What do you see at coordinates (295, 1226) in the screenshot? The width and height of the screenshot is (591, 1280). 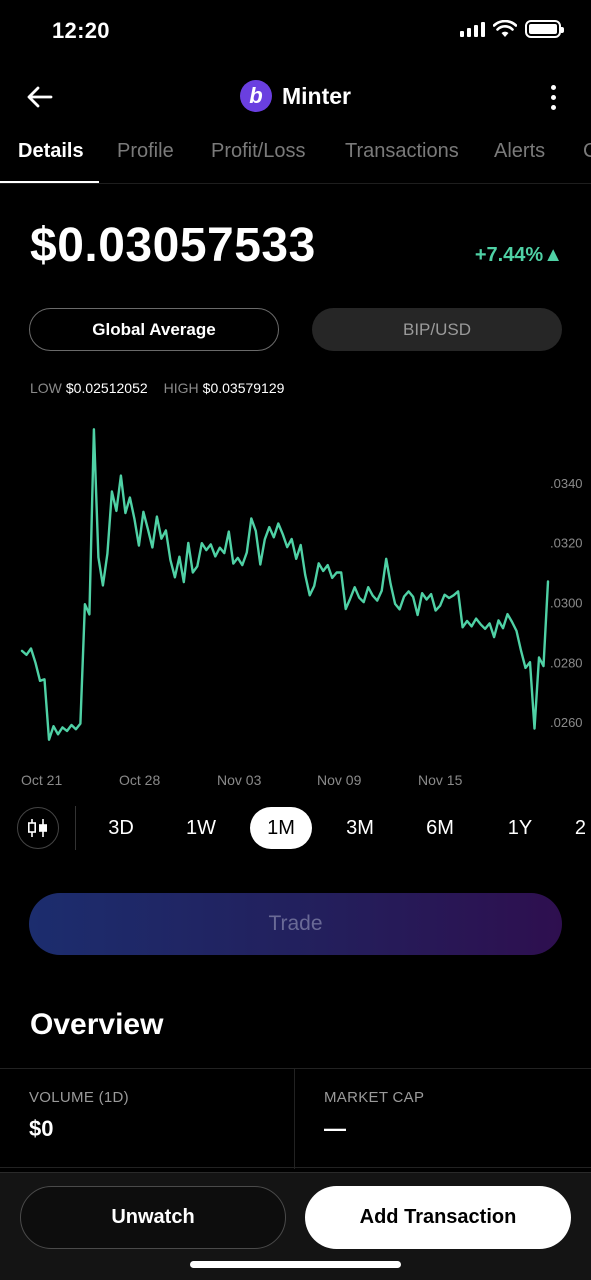 I see `bottom-action-bar: Unwatch Add Transaction` at bounding box center [295, 1226].